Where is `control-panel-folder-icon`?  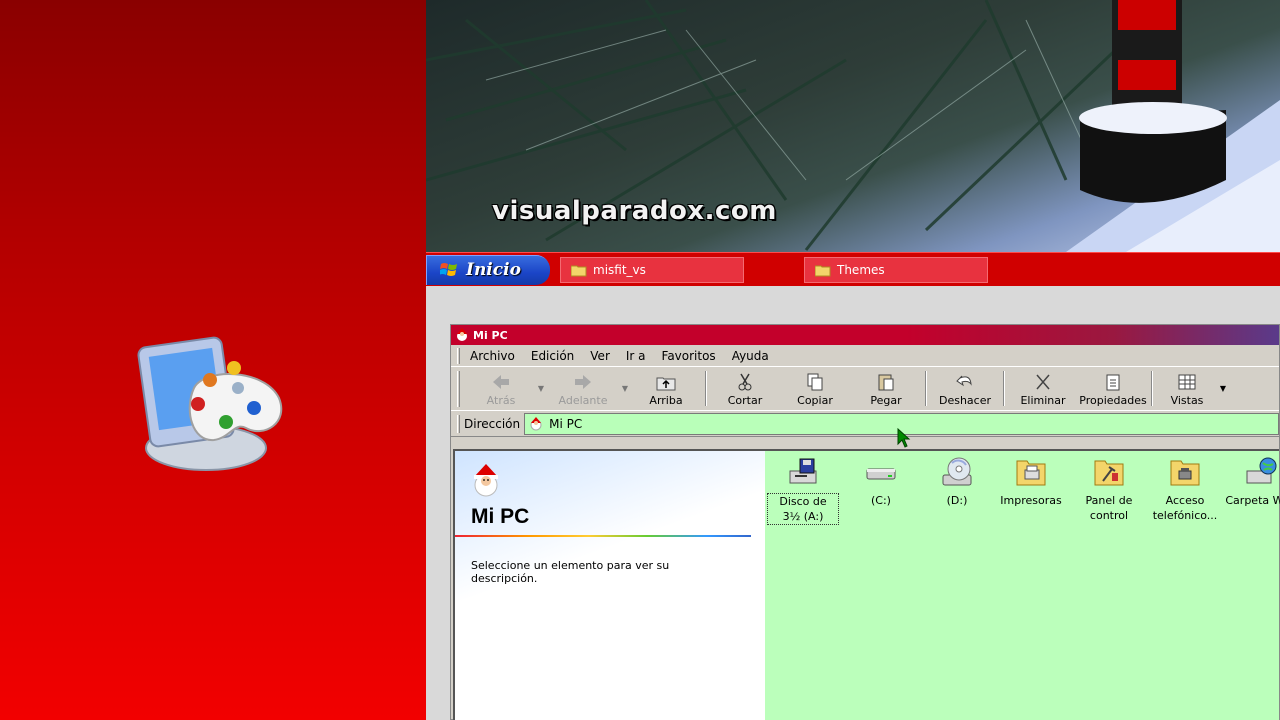
control-panel-folder-icon is located at coordinates (1109, 473).